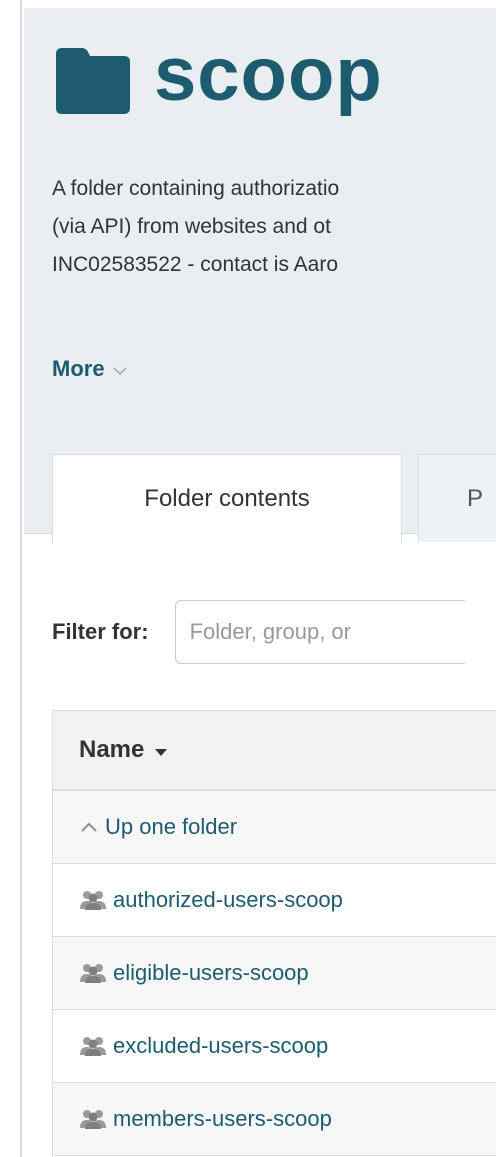 This screenshot has height=1157, width=496. What do you see at coordinates (156, 750) in the screenshot?
I see `caret-down-icon` at bounding box center [156, 750].